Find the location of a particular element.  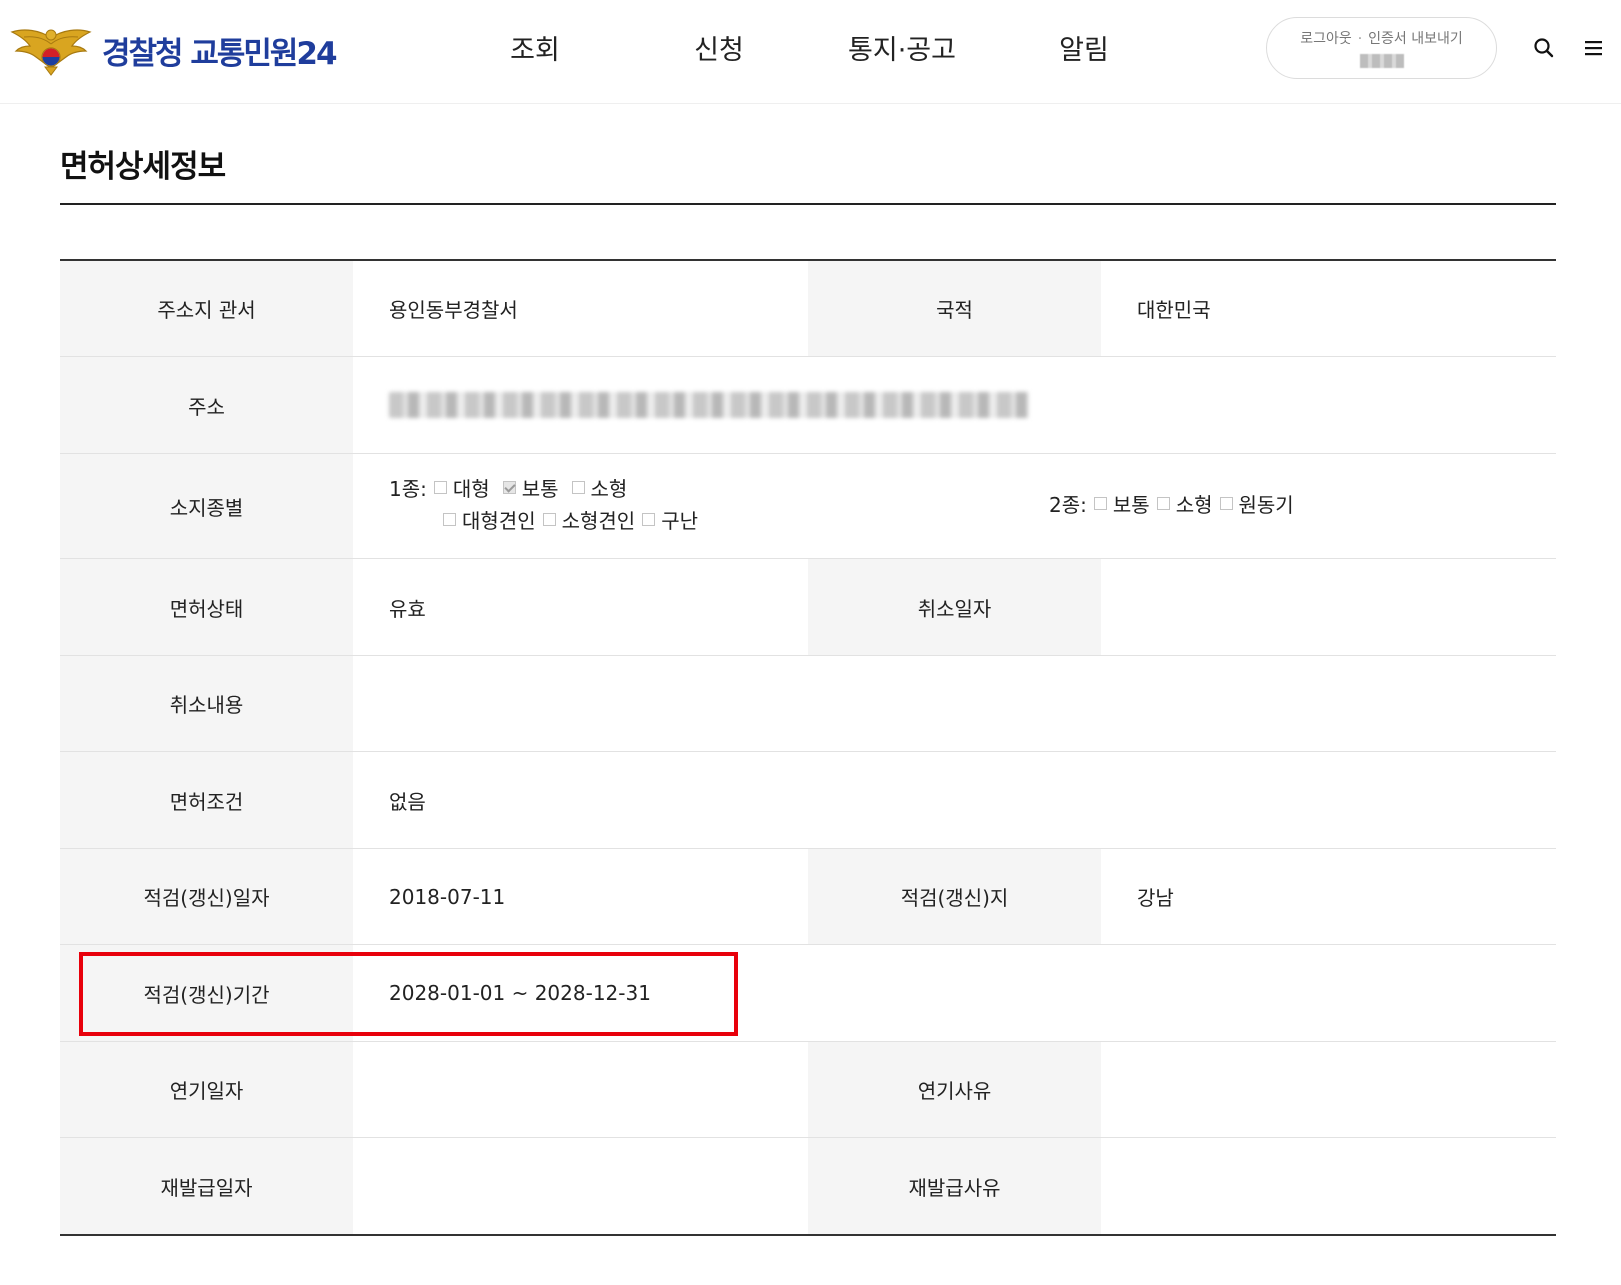

table-row: 연기일자 연기사유 is located at coordinates (808, 1090).